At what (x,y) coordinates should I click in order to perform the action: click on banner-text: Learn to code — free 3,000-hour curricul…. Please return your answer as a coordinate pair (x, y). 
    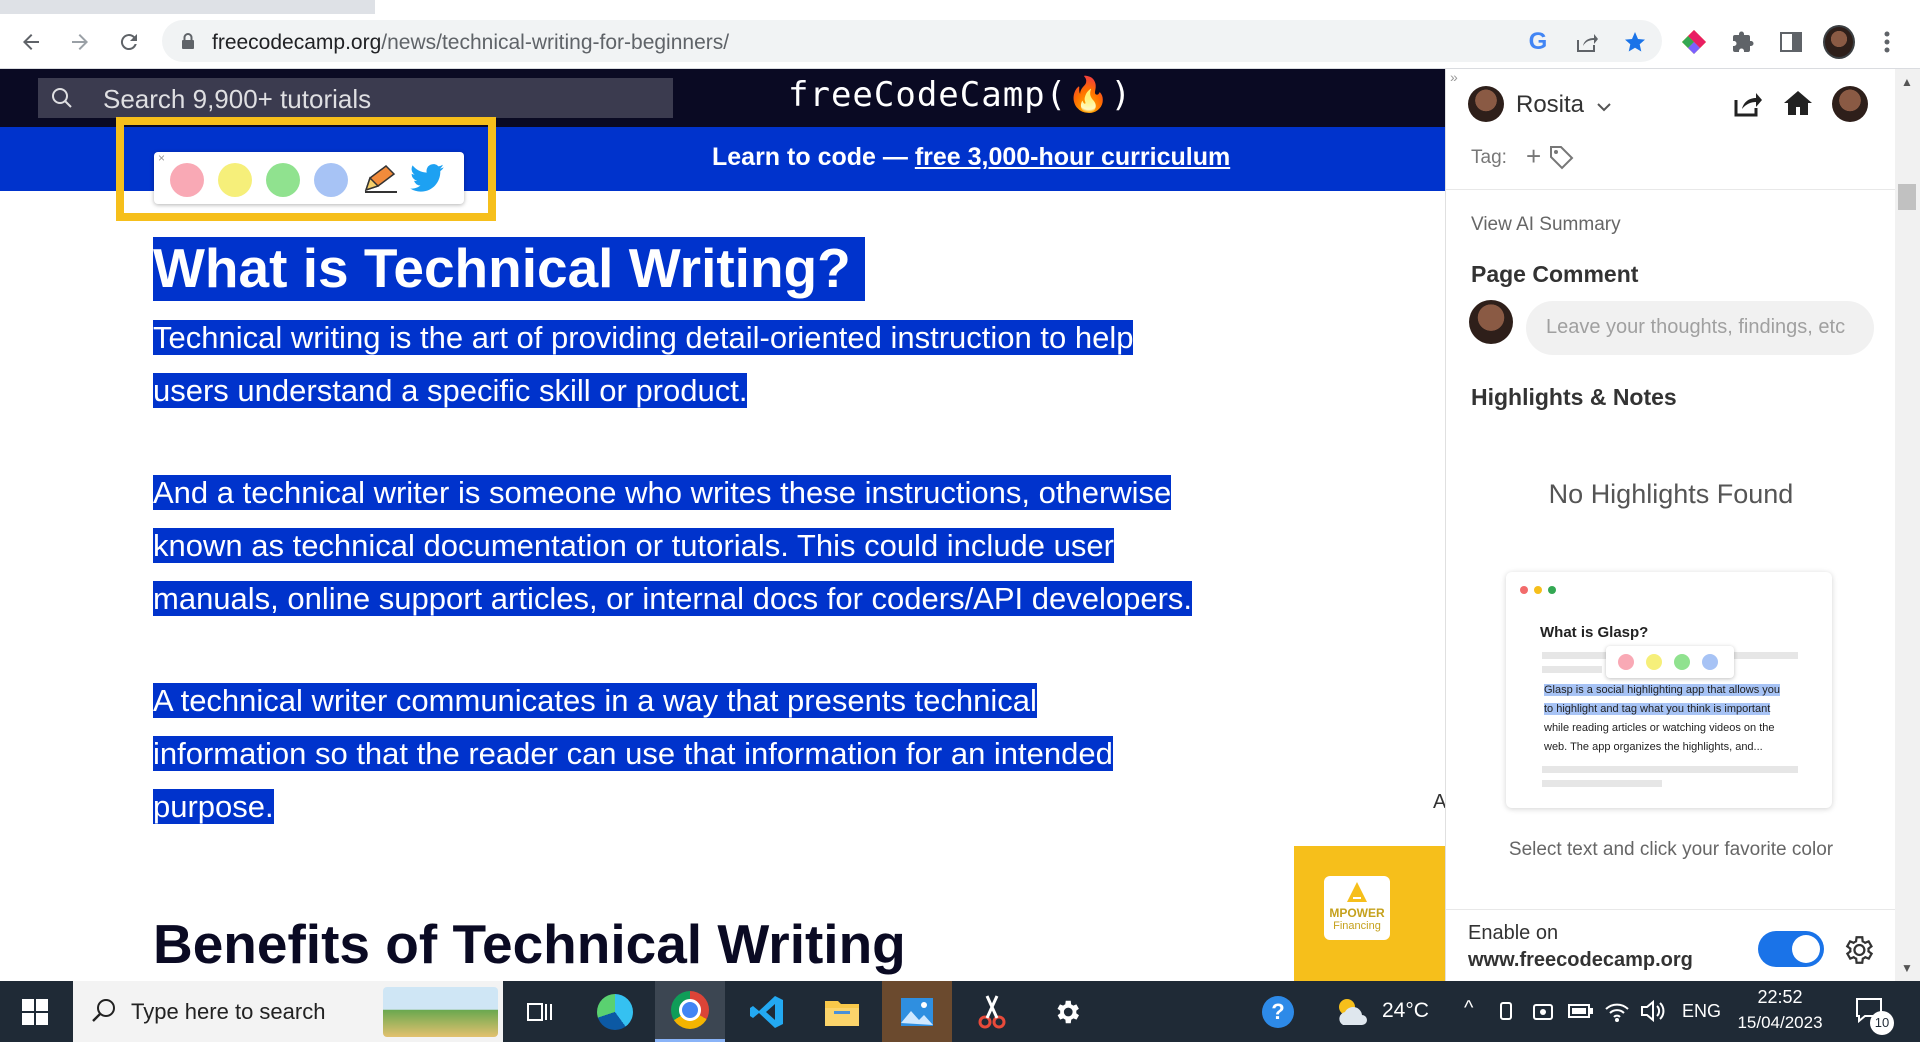
    Looking at the image, I should click on (971, 157).